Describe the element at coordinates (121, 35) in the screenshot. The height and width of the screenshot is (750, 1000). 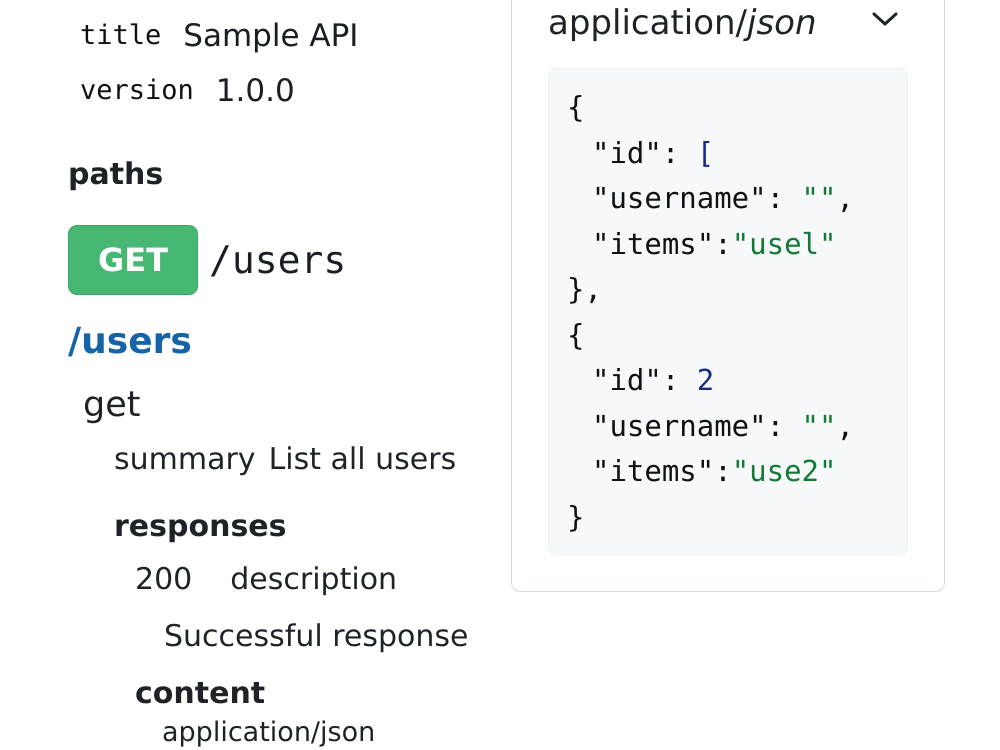
I see `info-key: title` at that location.